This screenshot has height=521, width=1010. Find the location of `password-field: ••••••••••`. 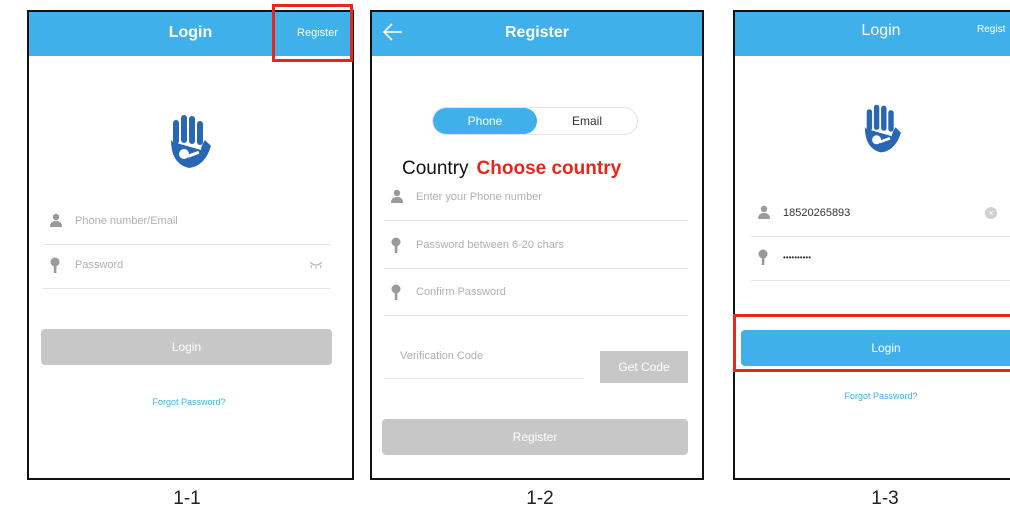

password-field: •••••••••• is located at coordinates (880, 258).